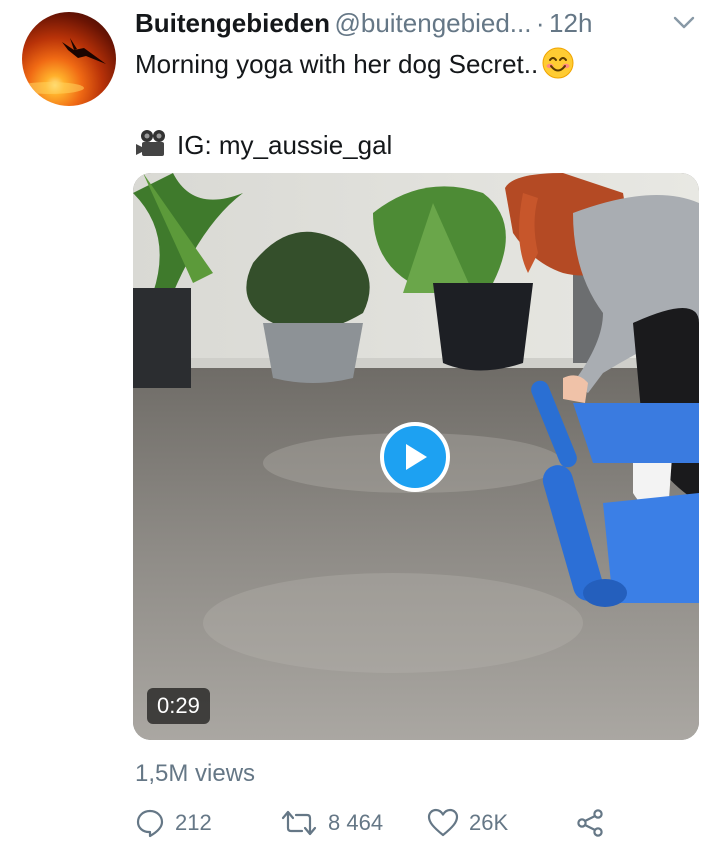  I want to click on video-duration: 0:29, so click(178, 706).